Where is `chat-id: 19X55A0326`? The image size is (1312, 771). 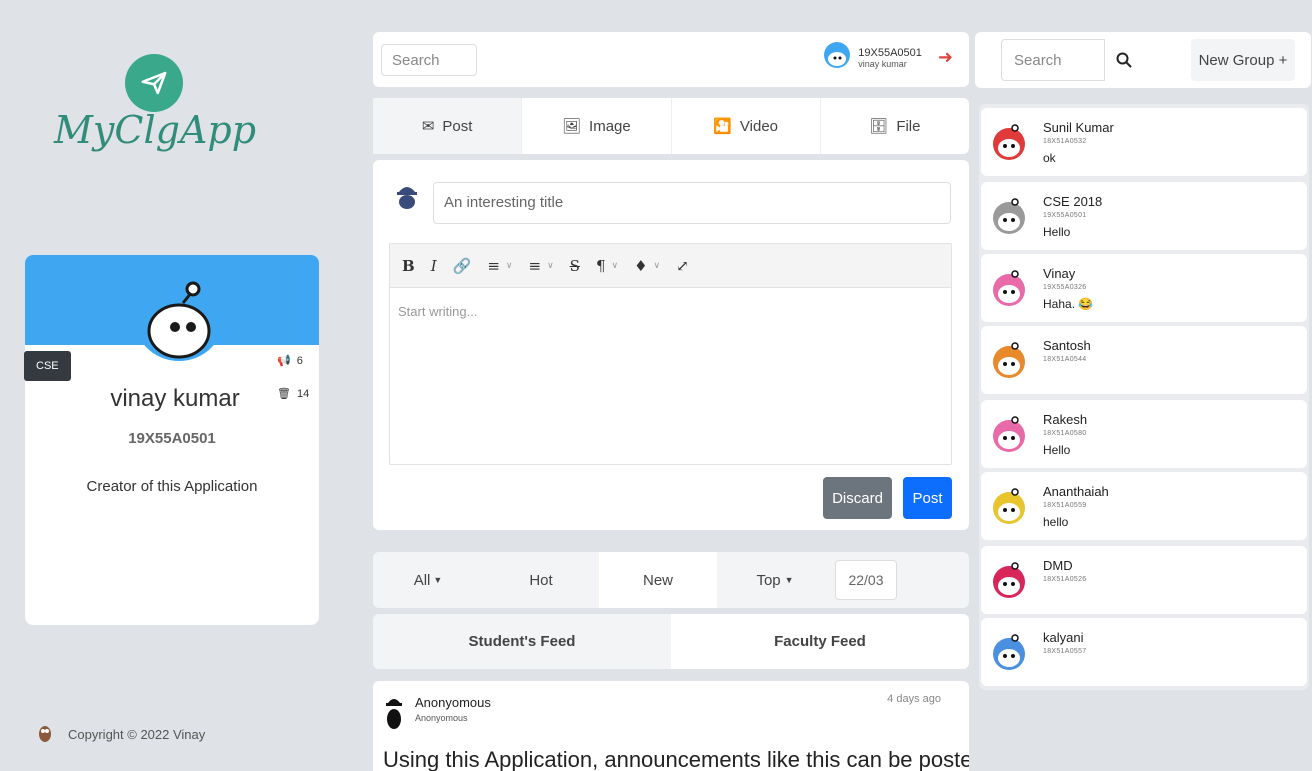 chat-id: 19X55A0326 is located at coordinates (1065, 287).